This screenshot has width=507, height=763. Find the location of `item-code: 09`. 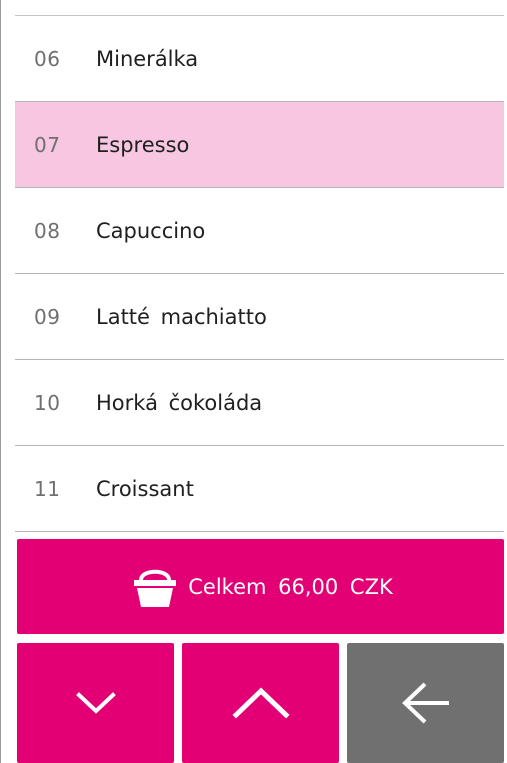

item-code: 09 is located at coordinates (47, 316).